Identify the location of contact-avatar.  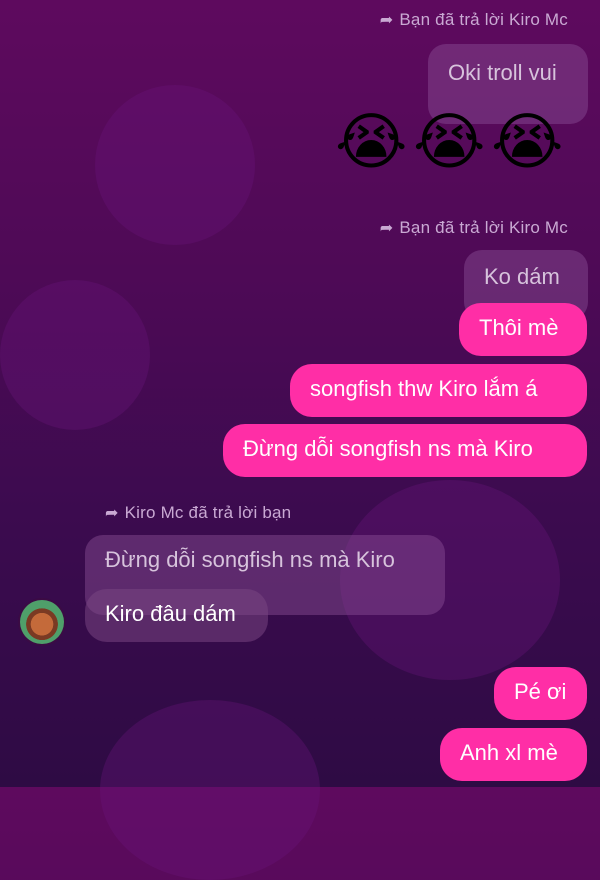
(42, 622).